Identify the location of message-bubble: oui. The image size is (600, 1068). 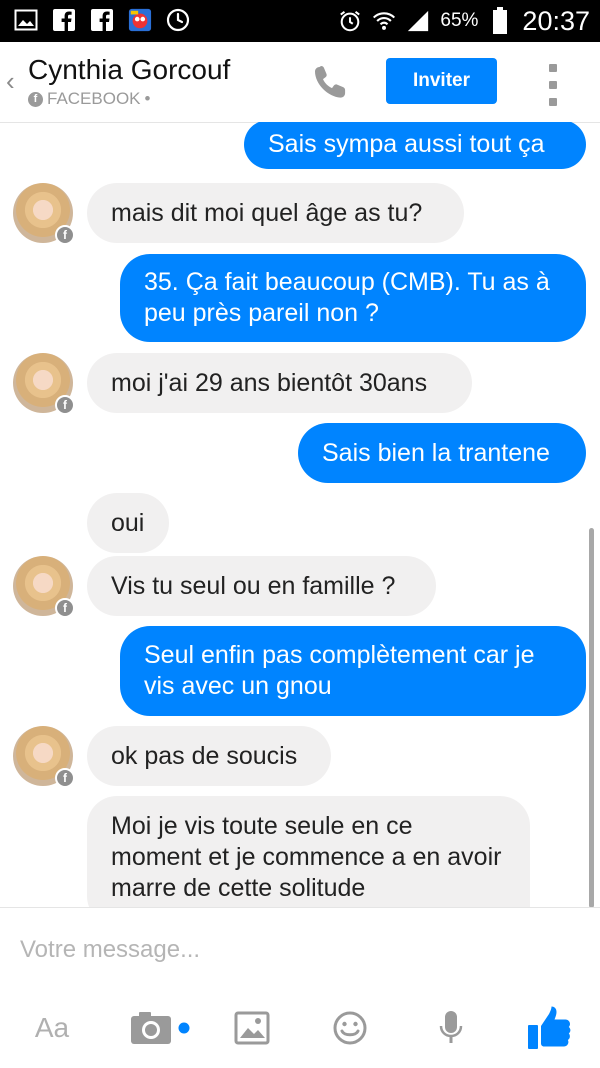
(128, 523).